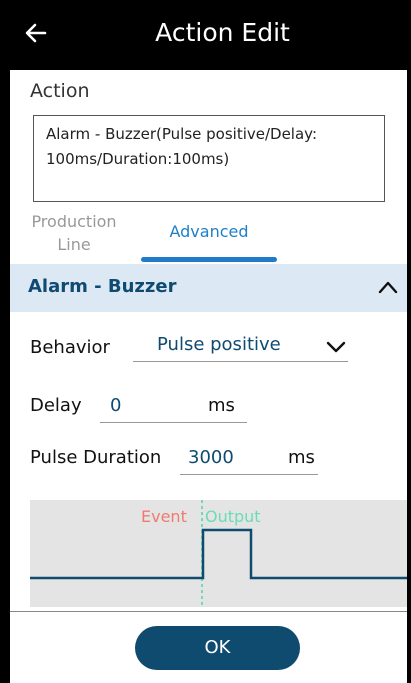 Image resolution: width=411 pixels, height=683 pixels. Describe the element at coordinates (211, 457) in the screenshot. I see `pulse-duration-input-value: 3000` at that location.